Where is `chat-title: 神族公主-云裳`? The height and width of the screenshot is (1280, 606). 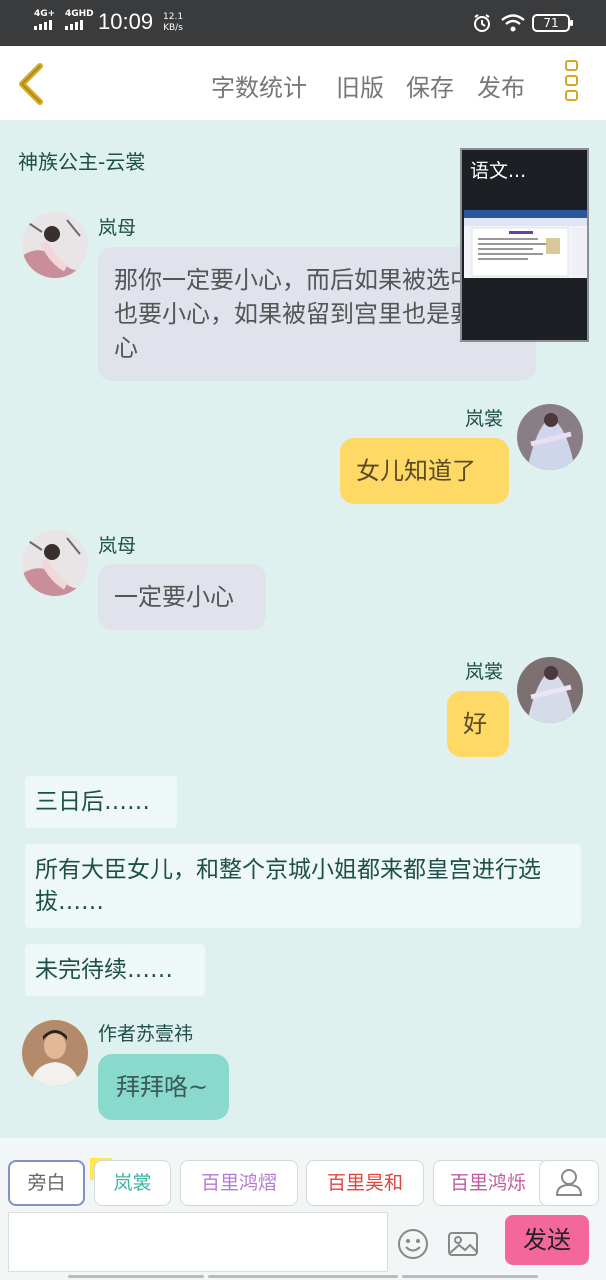
chat-title: 神族公主-云裳 is located at coordinates (82, 162).